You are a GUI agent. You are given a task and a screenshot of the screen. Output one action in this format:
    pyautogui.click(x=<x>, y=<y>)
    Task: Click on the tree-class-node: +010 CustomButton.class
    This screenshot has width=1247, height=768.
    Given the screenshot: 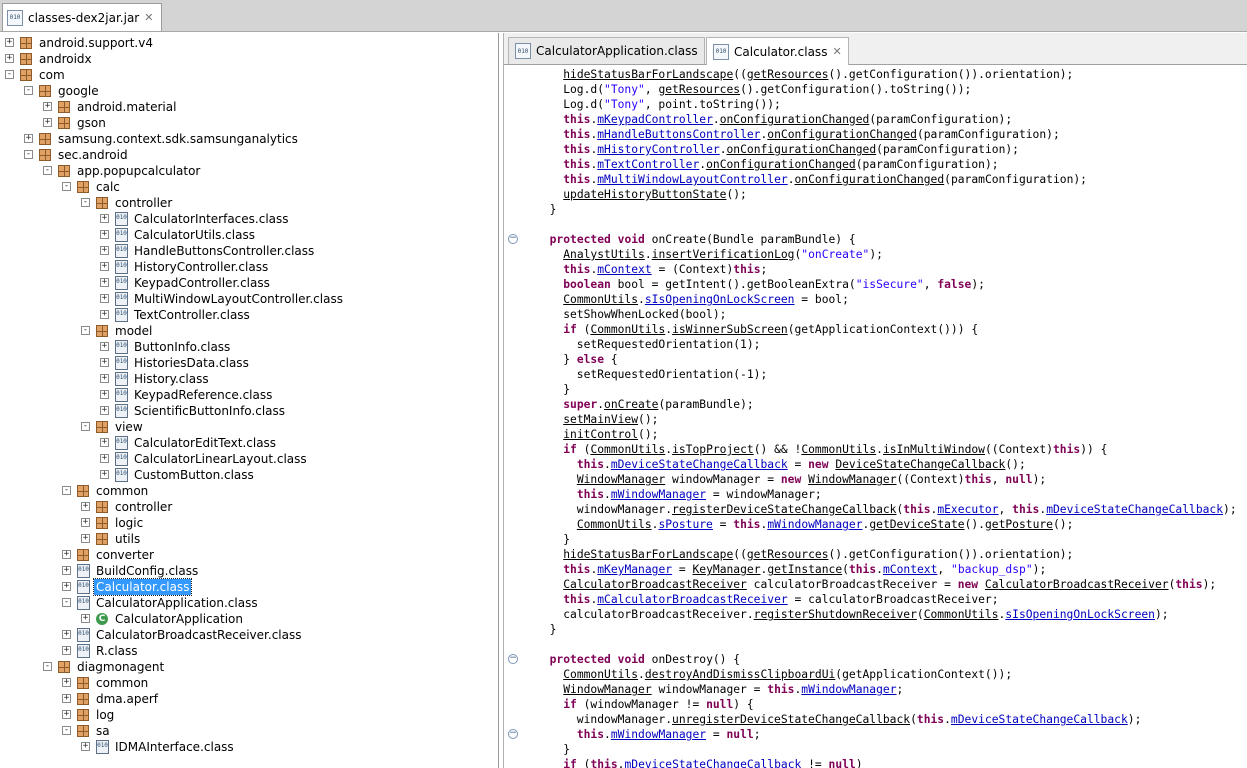 What is the action you would take?
    pyautogui.click(x=249, y=475)
    